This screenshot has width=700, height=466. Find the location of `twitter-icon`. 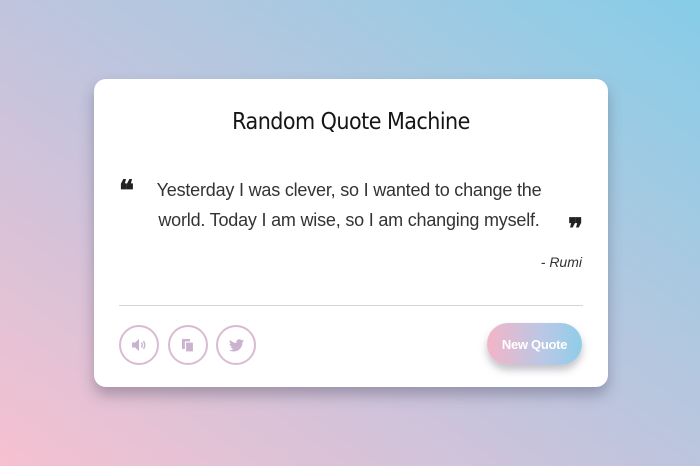

twitter-icon is located at coordinates (236, 344).